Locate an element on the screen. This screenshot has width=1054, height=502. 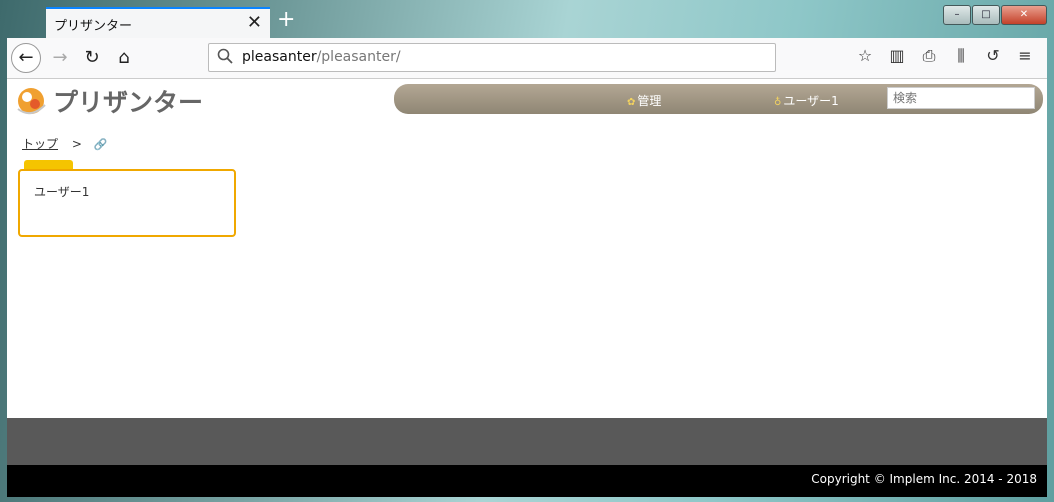
copyright-text: Copyright © Implem Inc. 2014 - 2018 is located at coordinates (924, 479).